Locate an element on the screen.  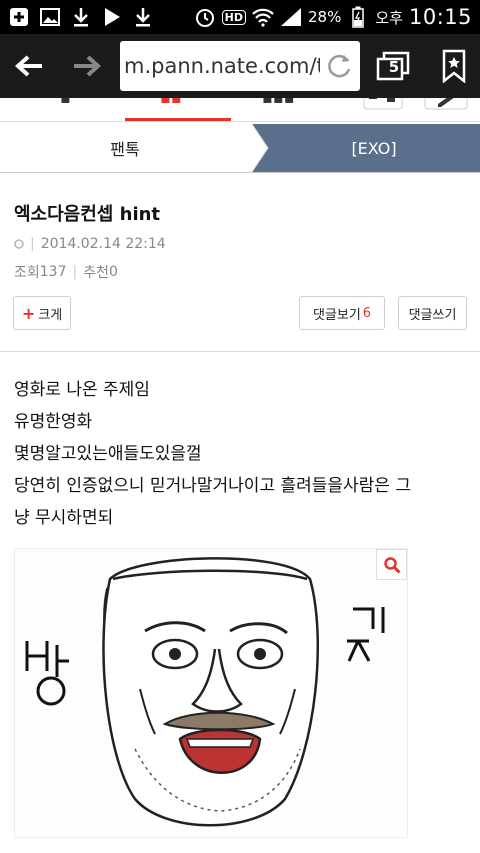
refresh-icon is located at coordinates (340, 68).